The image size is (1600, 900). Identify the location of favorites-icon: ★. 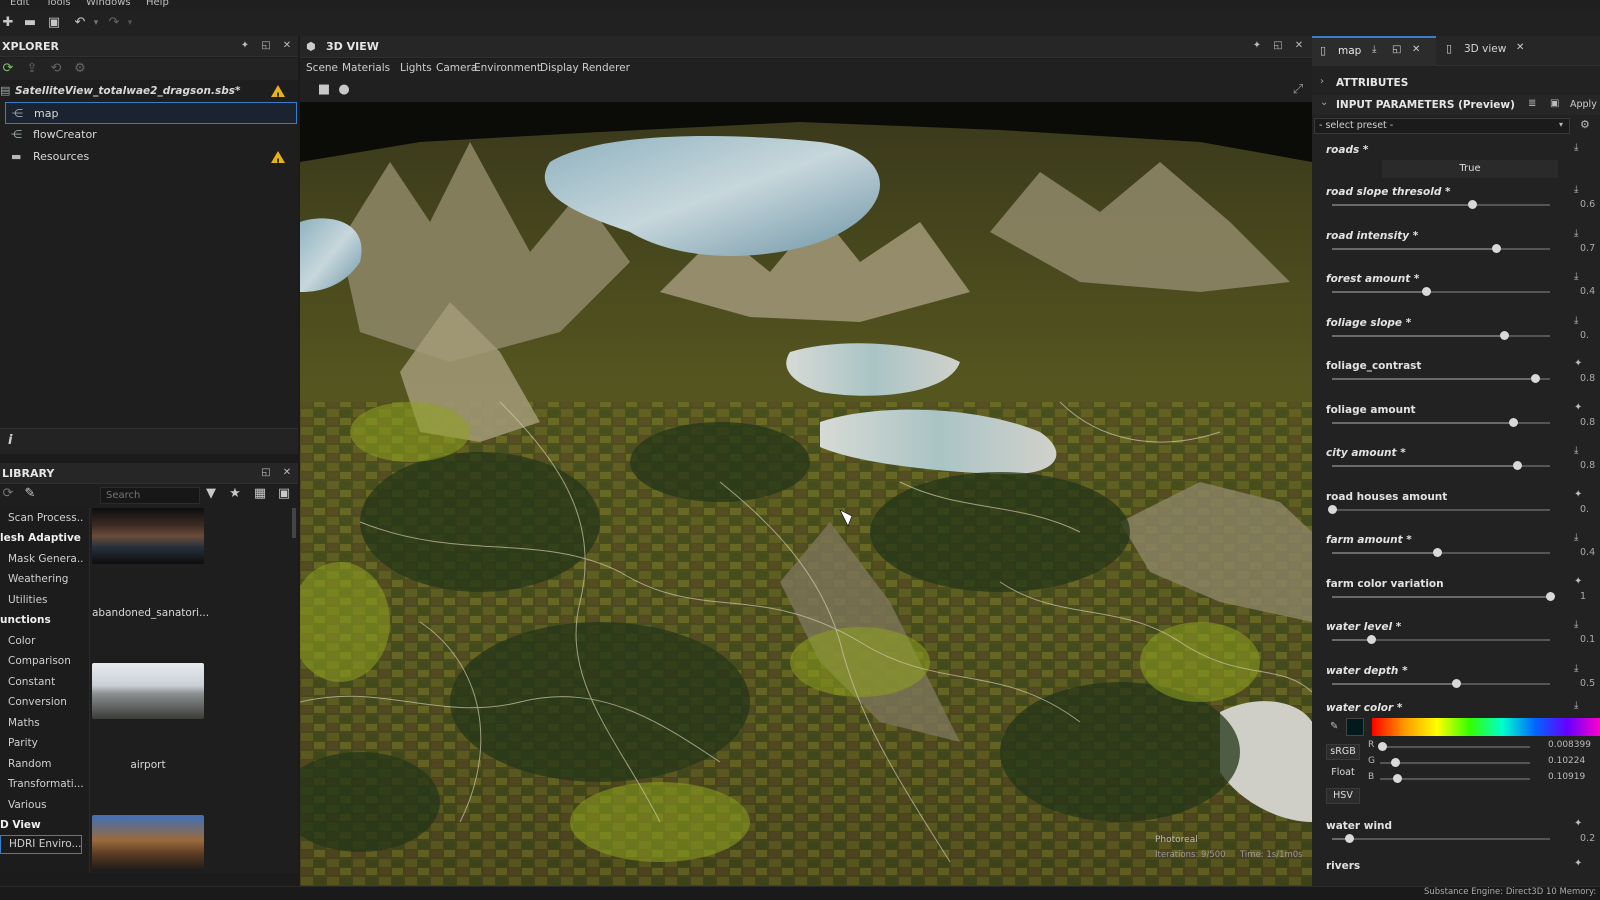
(235, 494).